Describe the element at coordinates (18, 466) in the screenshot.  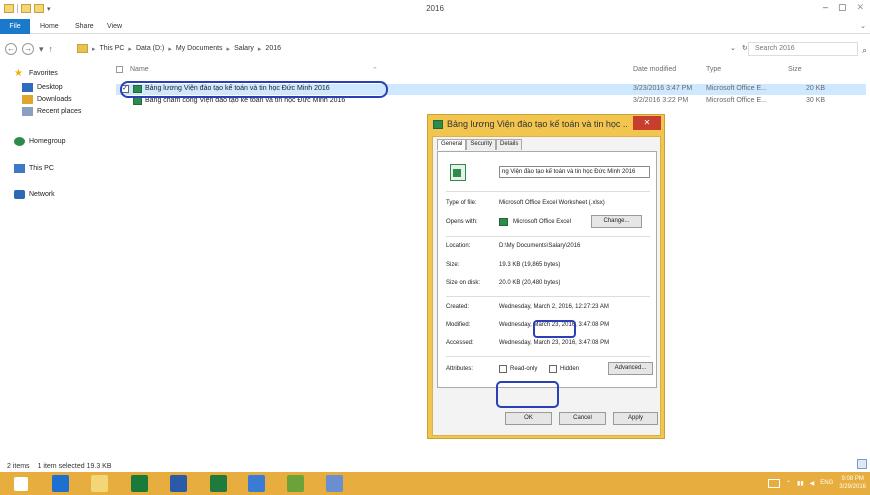
I see `item-count: 2 items` at that location.